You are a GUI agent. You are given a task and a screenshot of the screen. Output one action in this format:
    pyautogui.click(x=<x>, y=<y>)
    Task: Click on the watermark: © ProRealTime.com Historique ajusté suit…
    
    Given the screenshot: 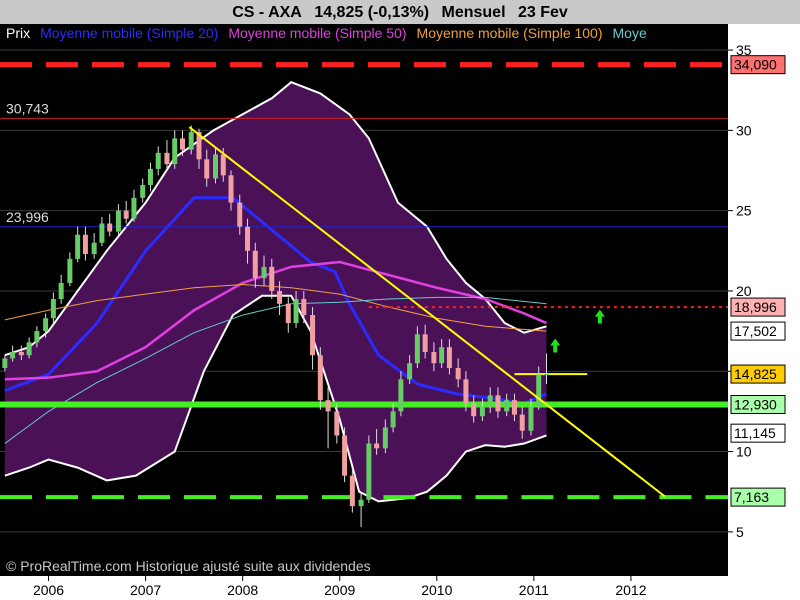 What is the action you would take?
    pyautogui.click(x=188, y=566)
    